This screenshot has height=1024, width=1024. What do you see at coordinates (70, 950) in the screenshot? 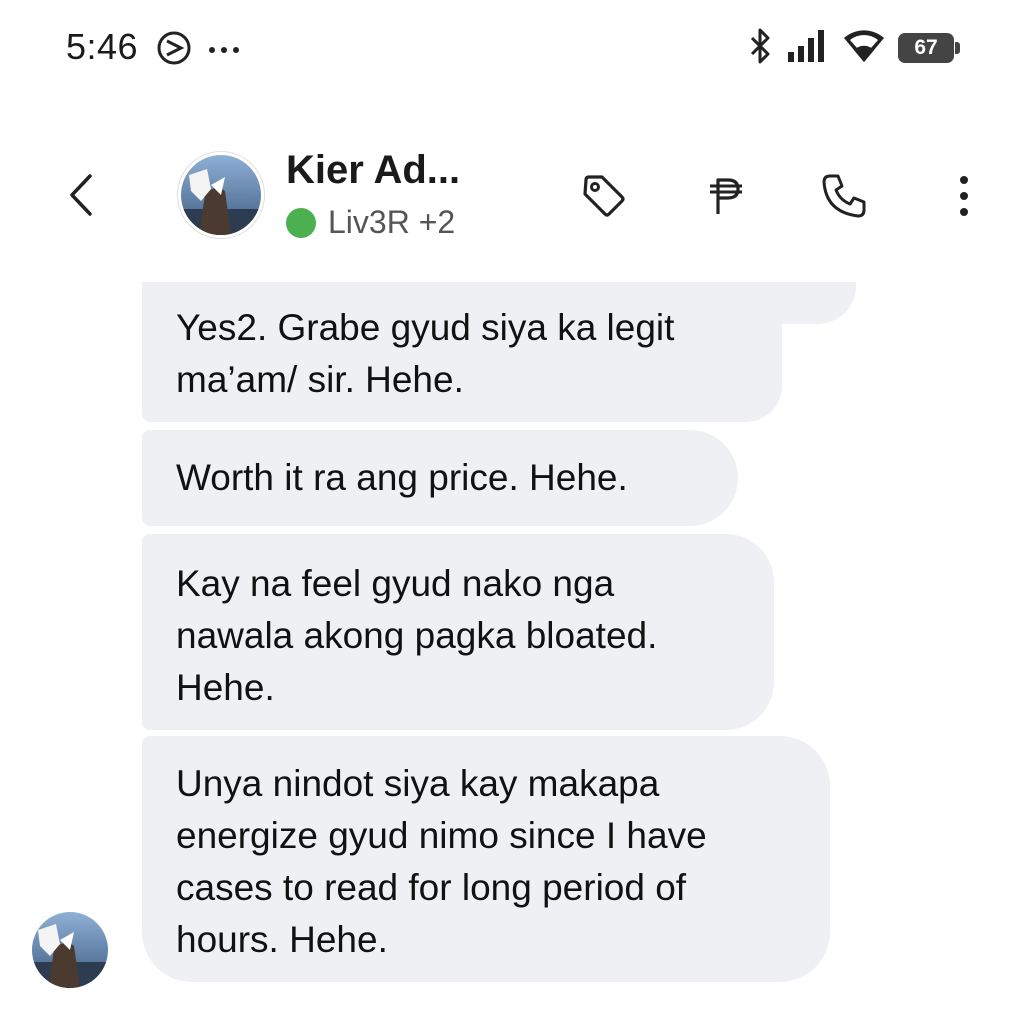
I see `sender-avatar` at bounding box center [70, 950].